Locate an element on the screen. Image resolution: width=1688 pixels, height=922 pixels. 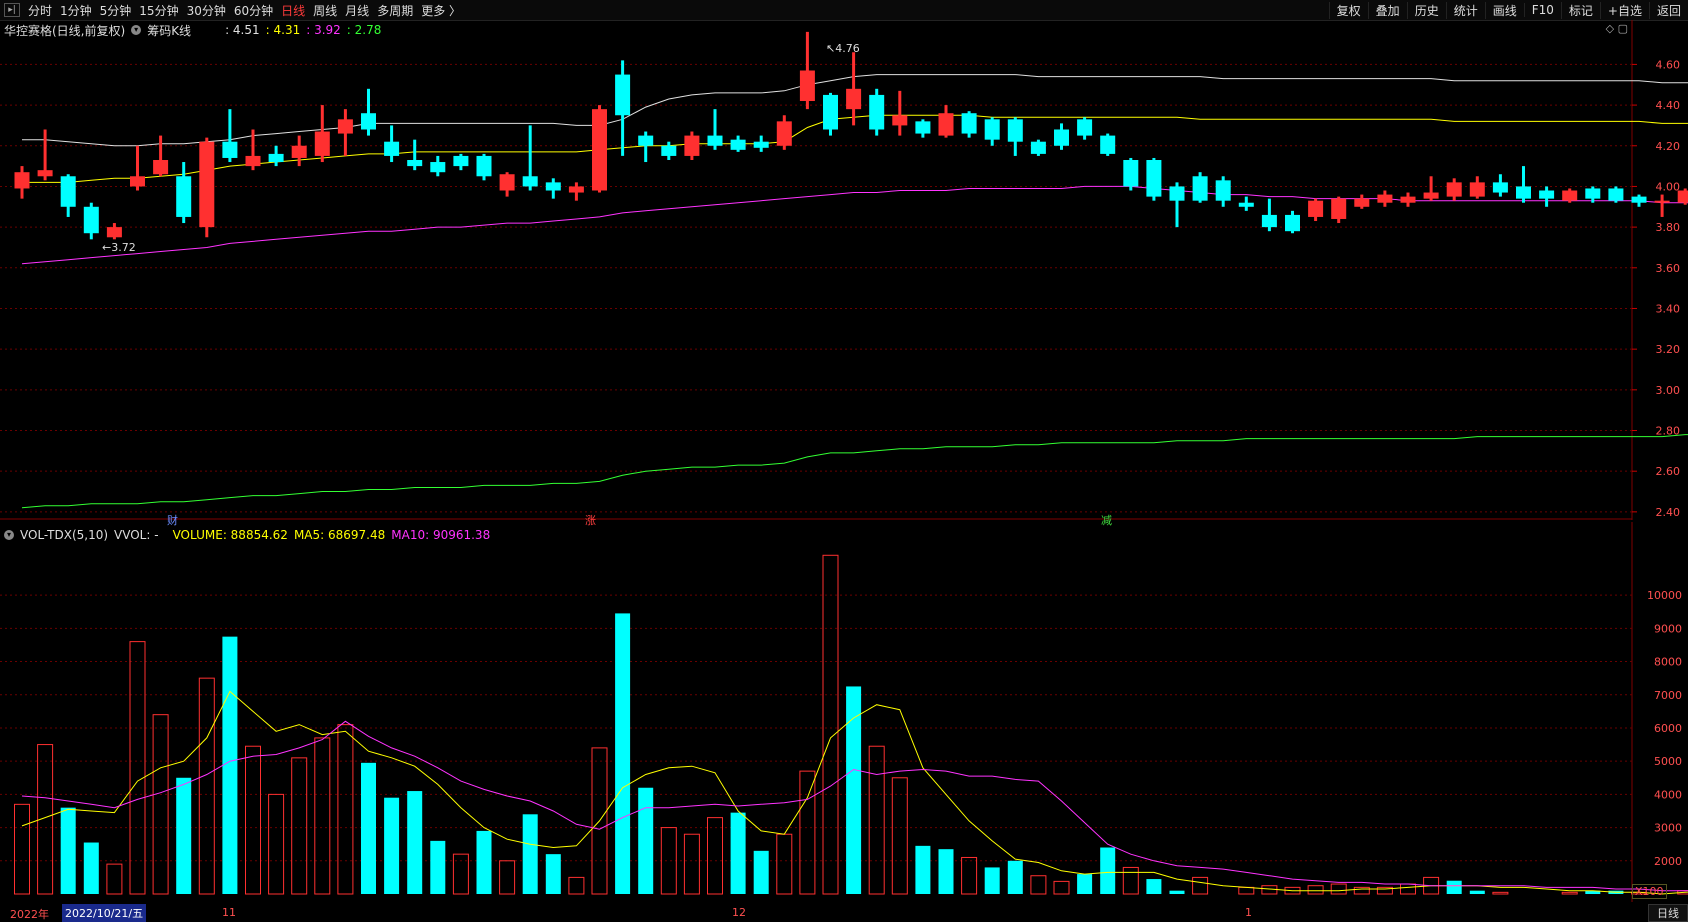
tool-button-6: 标记 is located at coordinates (1580, 10).